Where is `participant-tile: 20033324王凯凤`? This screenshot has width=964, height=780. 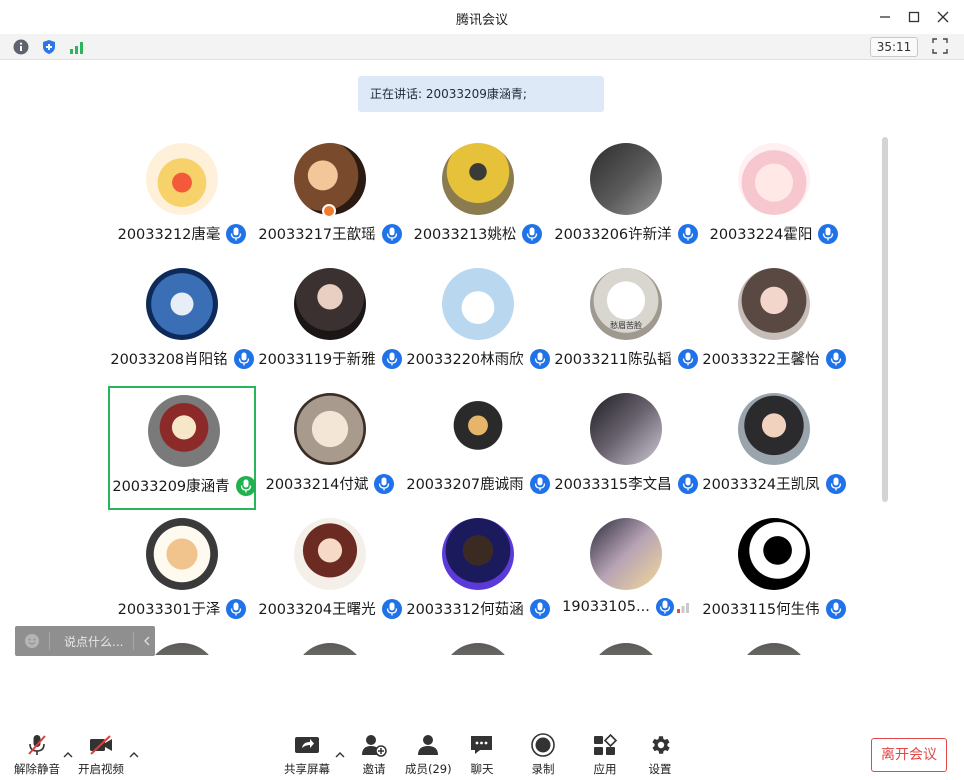 participant-tile: 20033324王凯凤 is located at coordinates (774, 448).